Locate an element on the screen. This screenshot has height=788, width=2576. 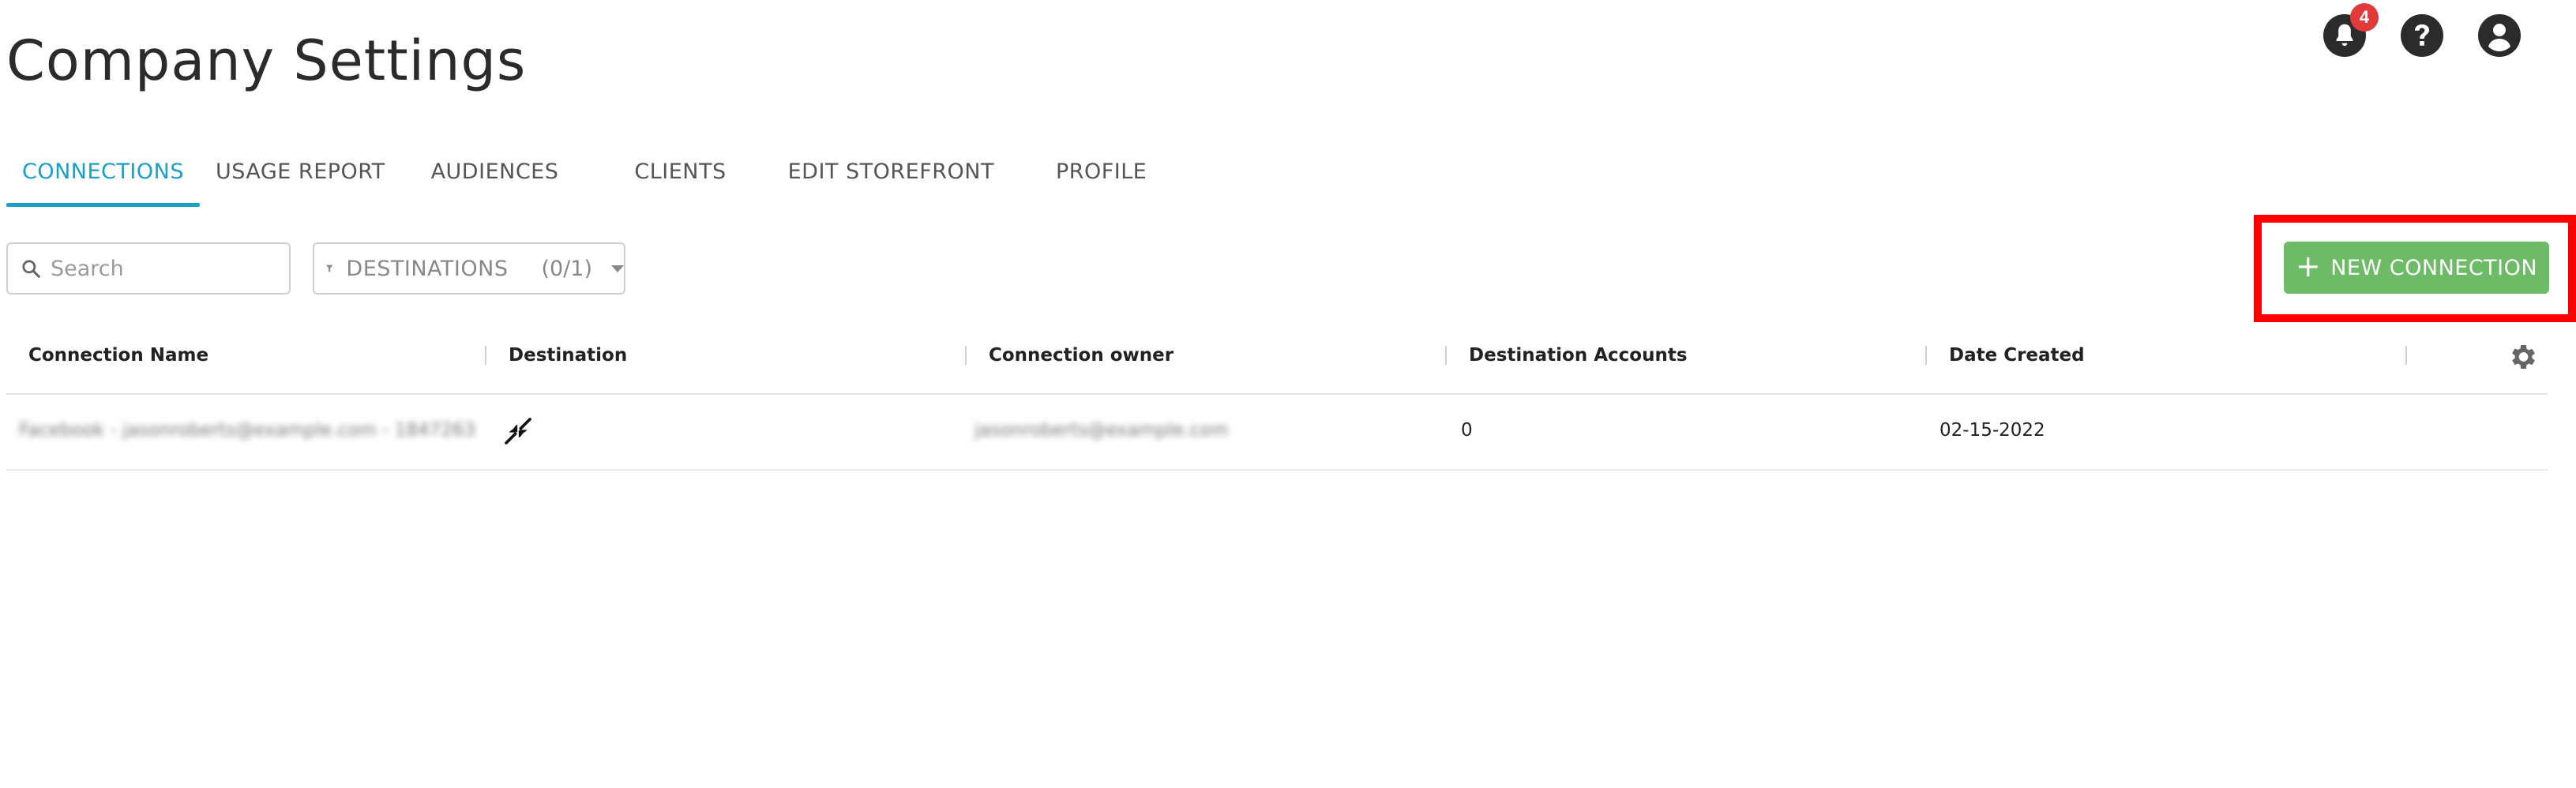
filter-label: DESTINATIONS is located at coordinates (427, 268).